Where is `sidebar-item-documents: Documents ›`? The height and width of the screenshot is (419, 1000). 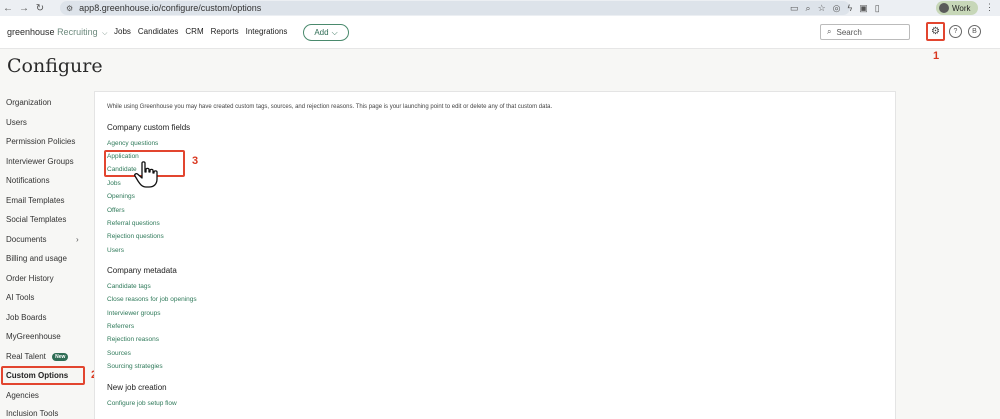 sidebar-item-documents: Documents › is located at coordinates (46, 239).